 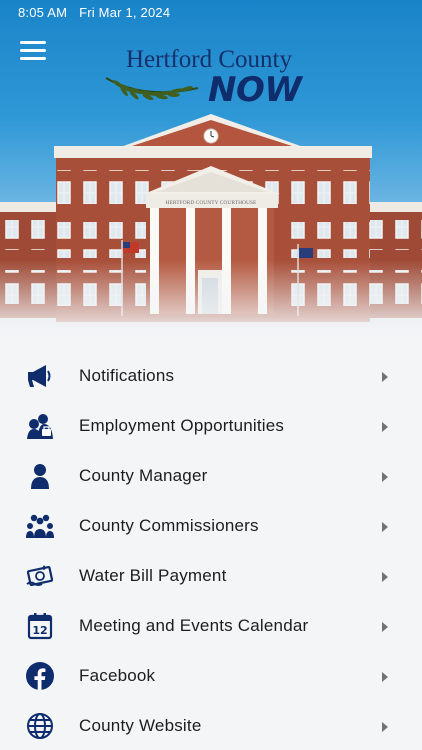 What do you see at coordinates (255, 90) in the screenshot?
I see `logo-now: NOW` at bounding box center [255, 90].